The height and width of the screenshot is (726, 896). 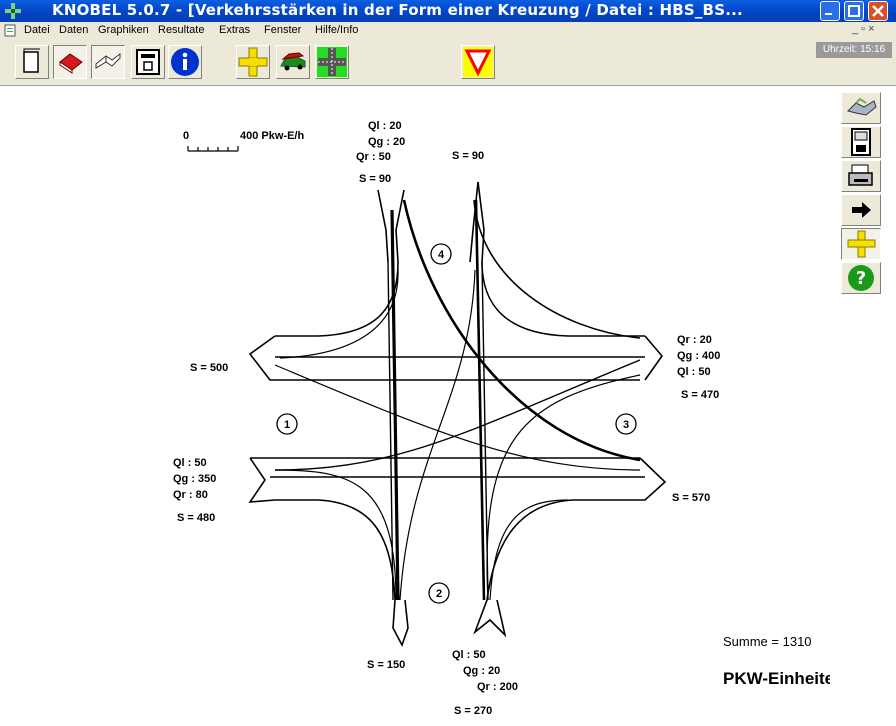 I want to click on ruler-cross-button, so click(x=861, y=244).